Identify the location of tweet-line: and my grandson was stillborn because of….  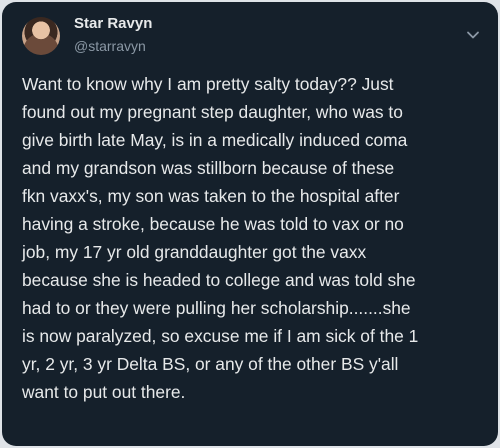
(208, 168).